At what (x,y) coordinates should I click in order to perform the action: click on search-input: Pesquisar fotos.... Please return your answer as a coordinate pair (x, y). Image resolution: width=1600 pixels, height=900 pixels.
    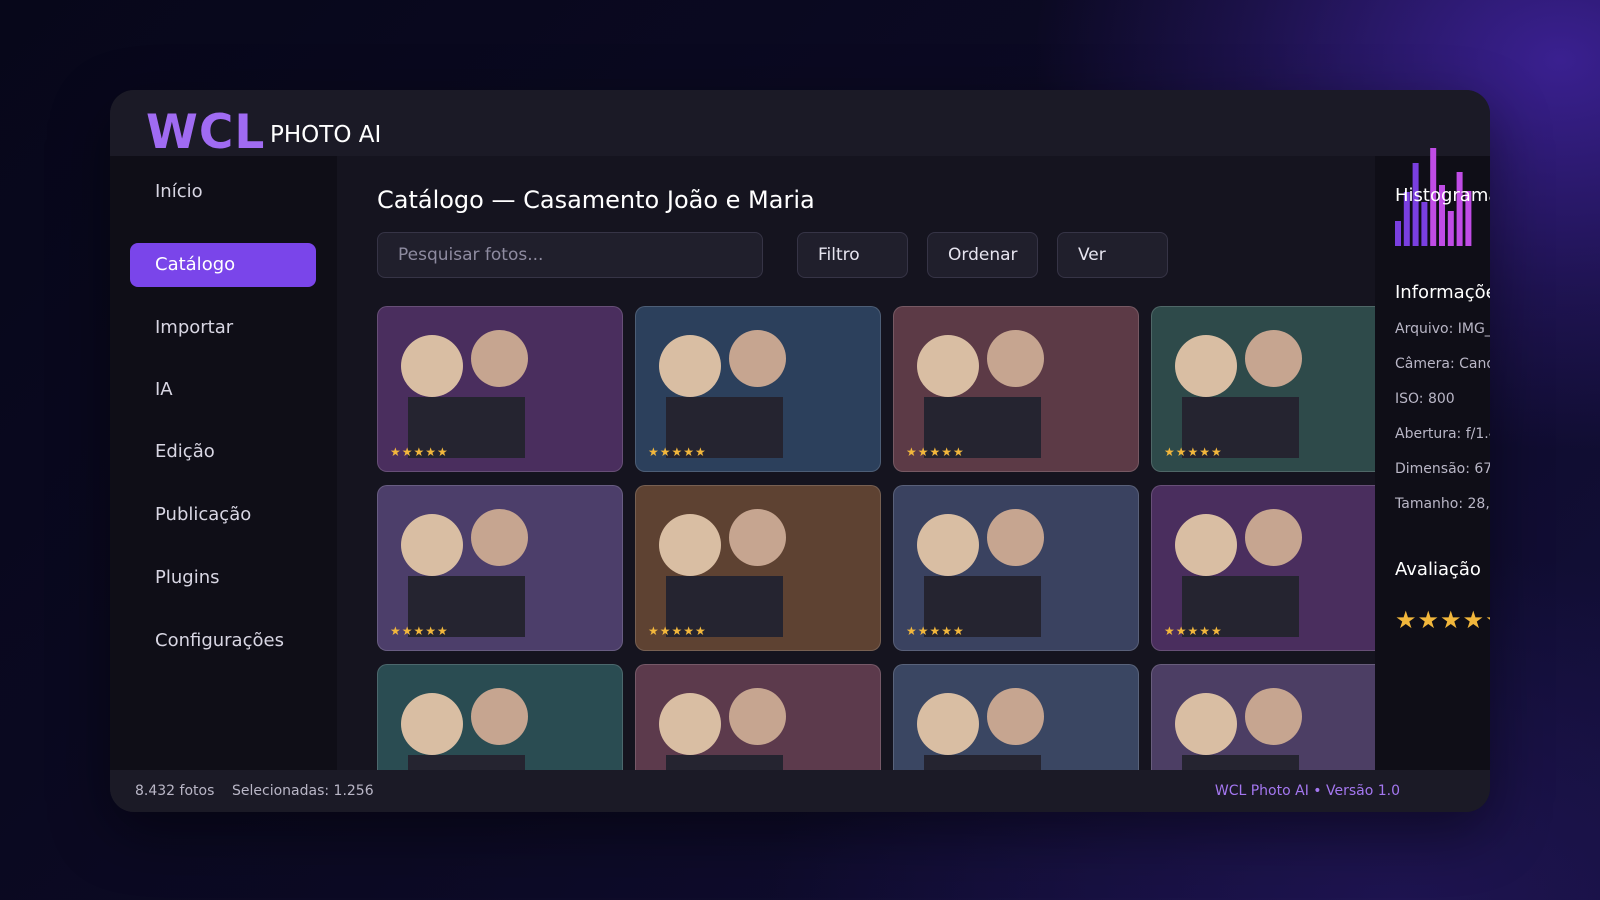
    Looking at the image, I should click on (570, 255).